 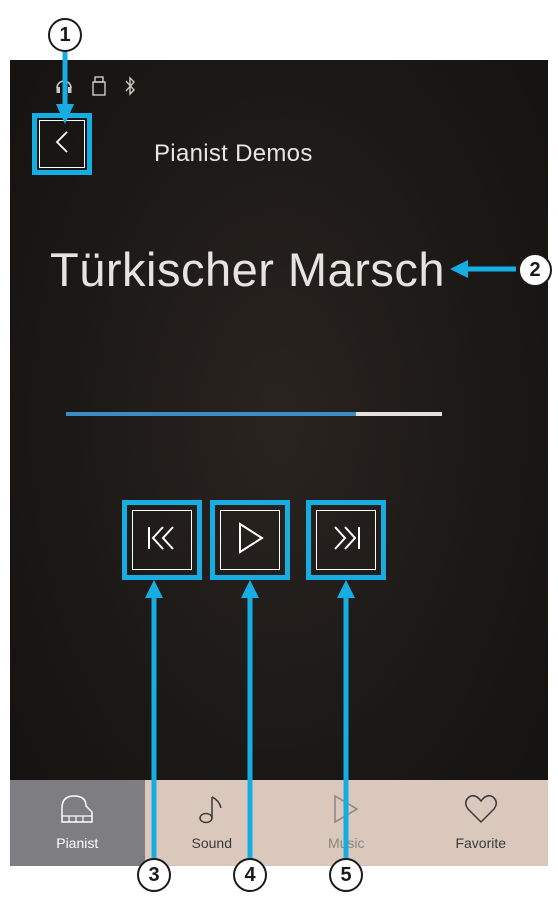 What do you see at coordinates (346, 875) in the screenshot?
I see `callout-5: 5` at bounding box center [346, 875].